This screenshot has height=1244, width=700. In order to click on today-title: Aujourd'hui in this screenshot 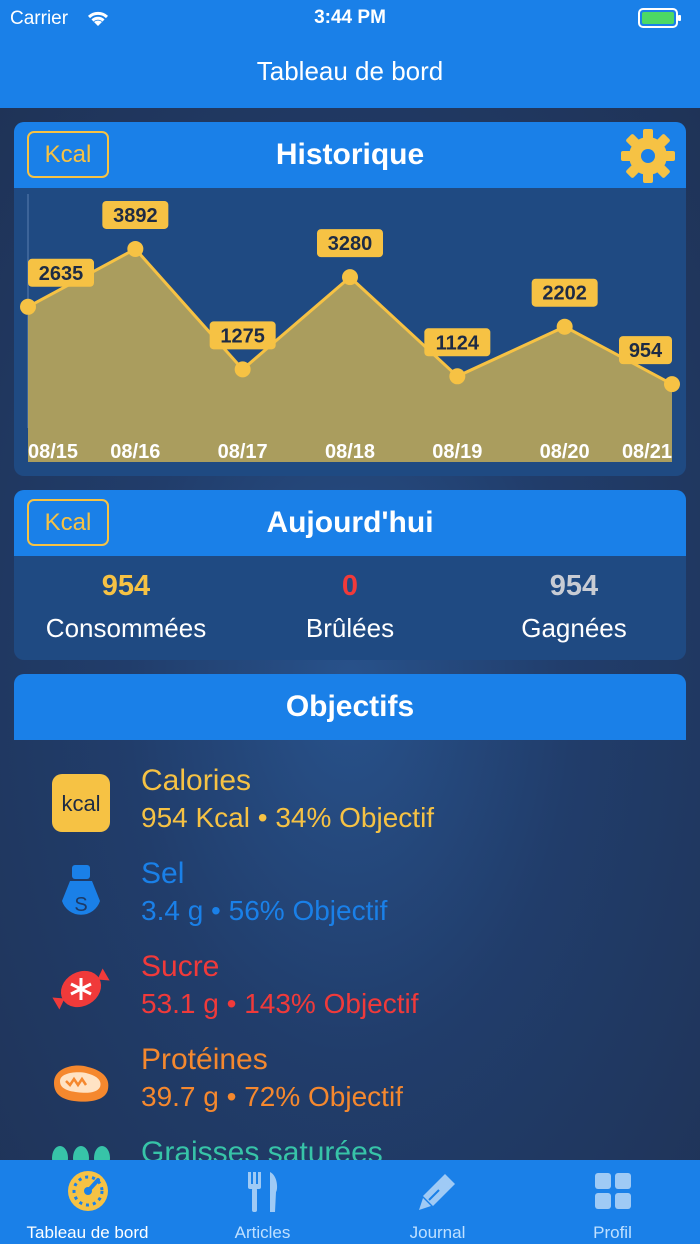, I will do `click(350, 522)`.